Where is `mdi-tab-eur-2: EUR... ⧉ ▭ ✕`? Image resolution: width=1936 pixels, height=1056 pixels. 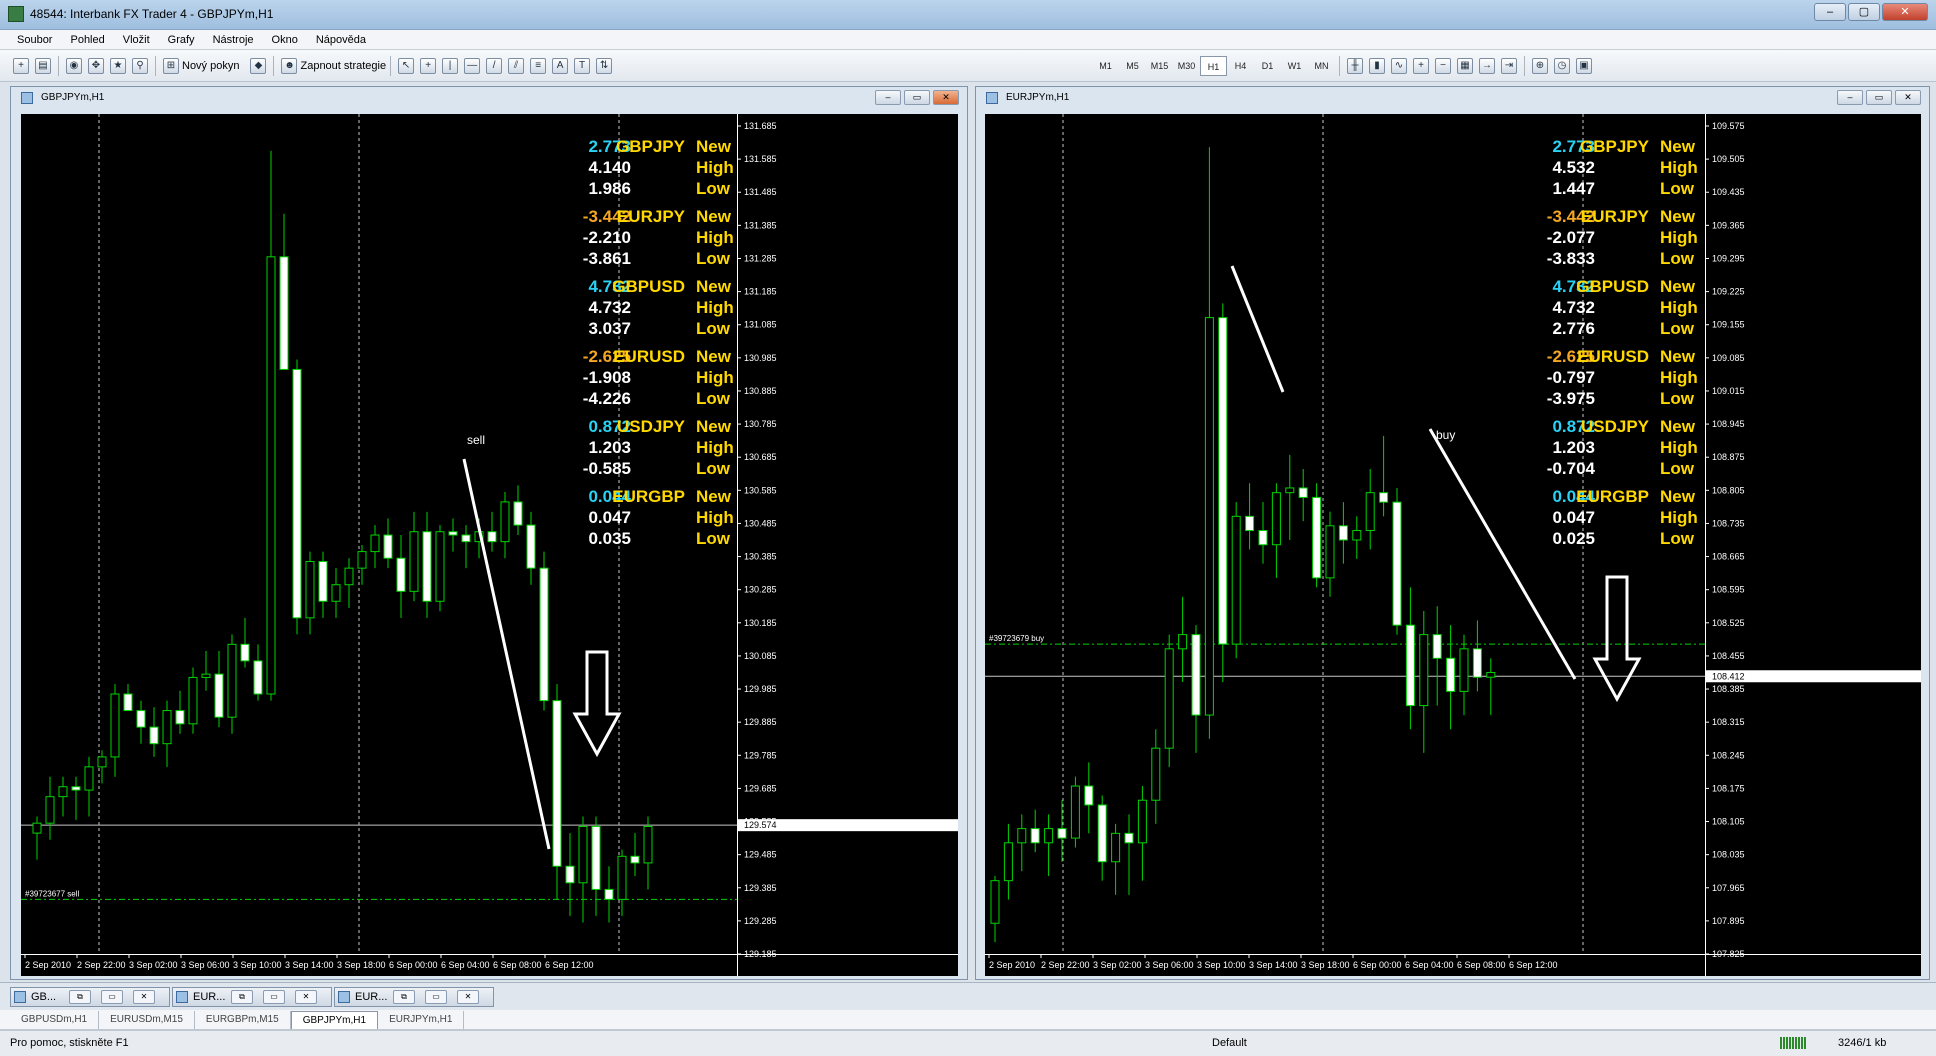
mdi-tab-eur-2: EUR... ⧉ ▭ ✕ is located at coordinates (414, 997).